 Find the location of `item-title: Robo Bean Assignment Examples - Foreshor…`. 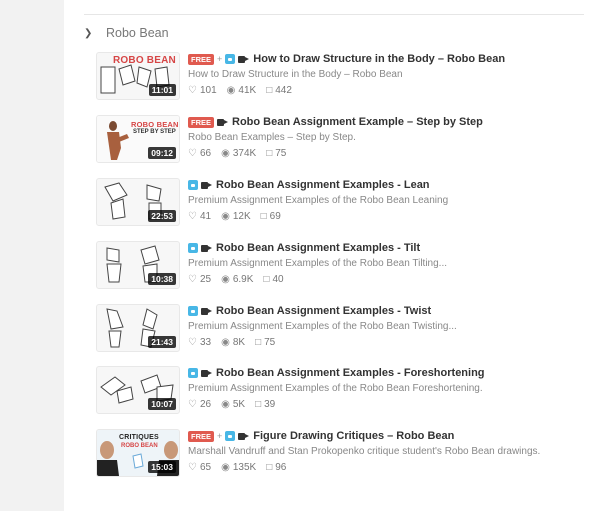

item-title: Robo Bean Assignment Examples - Foreshor… is located at coordinates (350, 373).